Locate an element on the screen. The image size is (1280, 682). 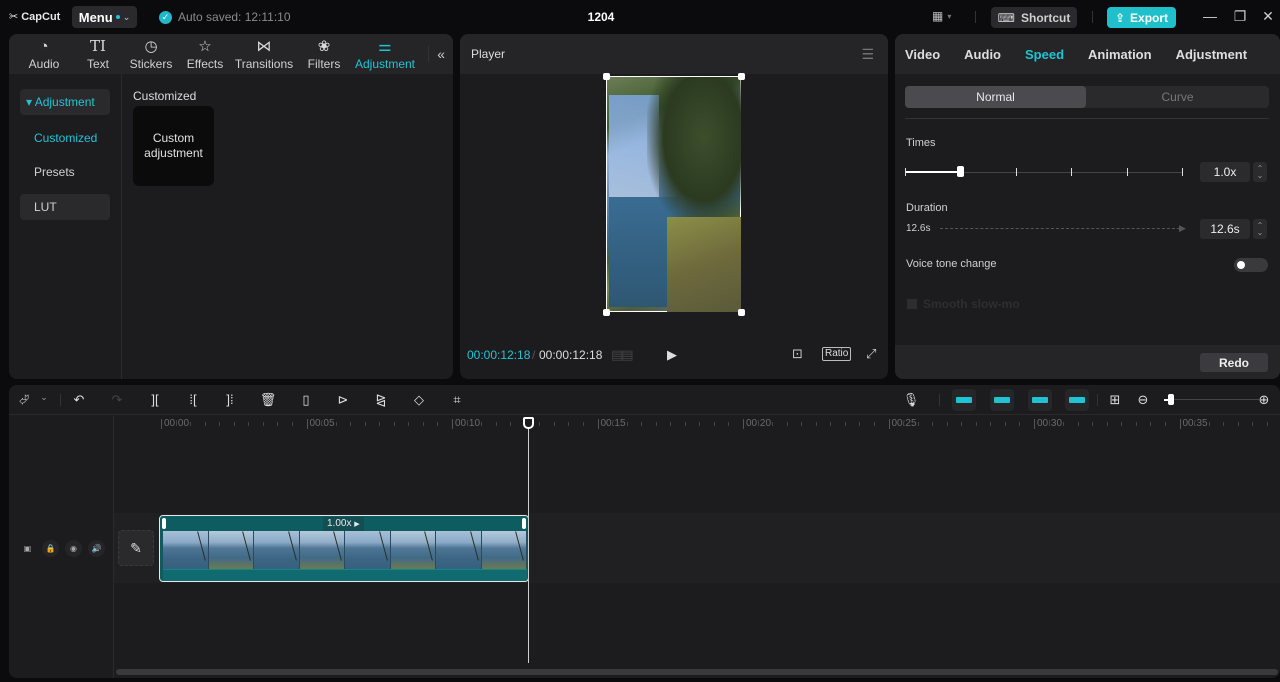
crop-icon: ⌗ is located at coordinates (457, 400).